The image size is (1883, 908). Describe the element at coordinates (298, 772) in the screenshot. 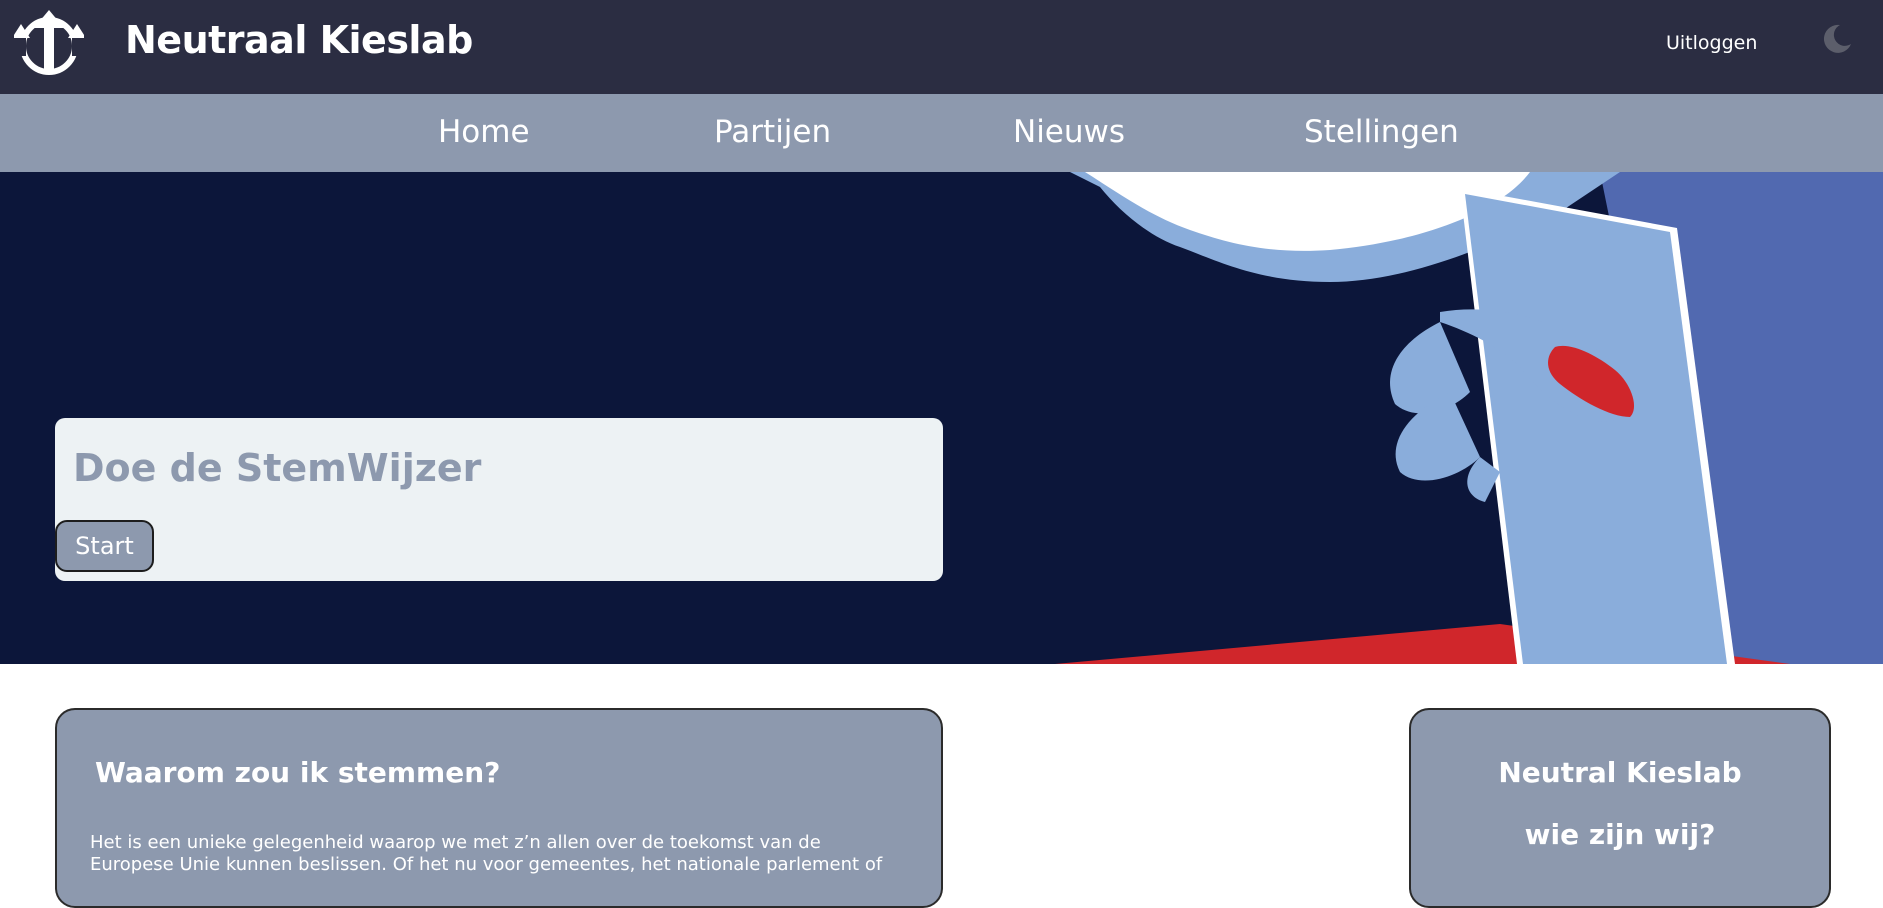

I see `why-vote-title: Waarom zou ik stemmen?` at that location.